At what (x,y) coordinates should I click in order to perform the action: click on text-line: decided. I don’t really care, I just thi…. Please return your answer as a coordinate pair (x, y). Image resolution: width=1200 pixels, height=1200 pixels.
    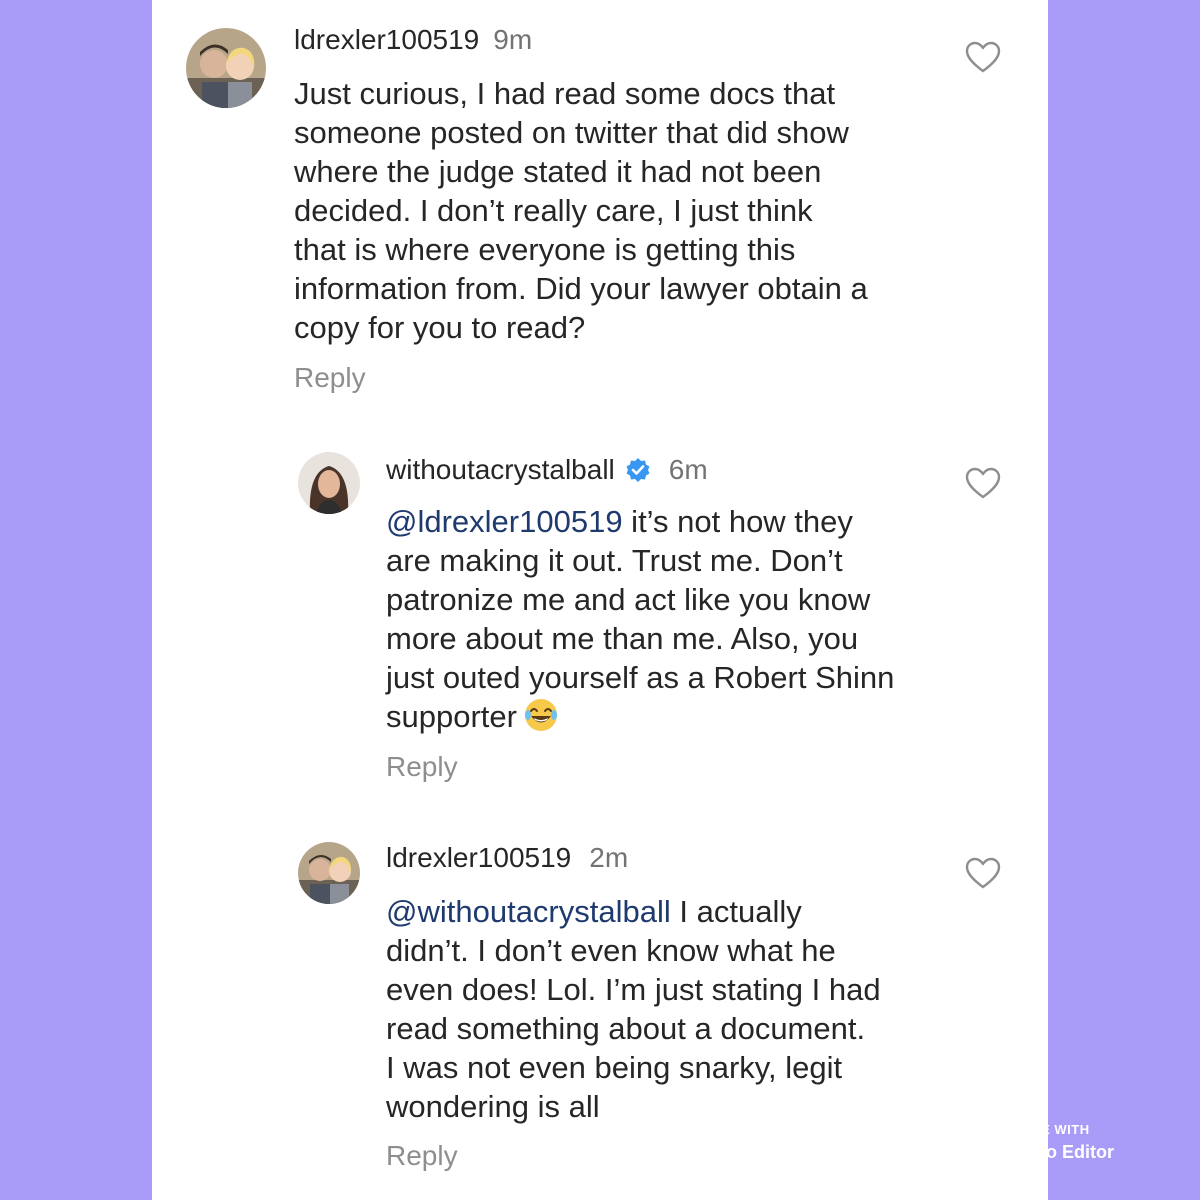
    Looking at the image, I should click on (553, 210).